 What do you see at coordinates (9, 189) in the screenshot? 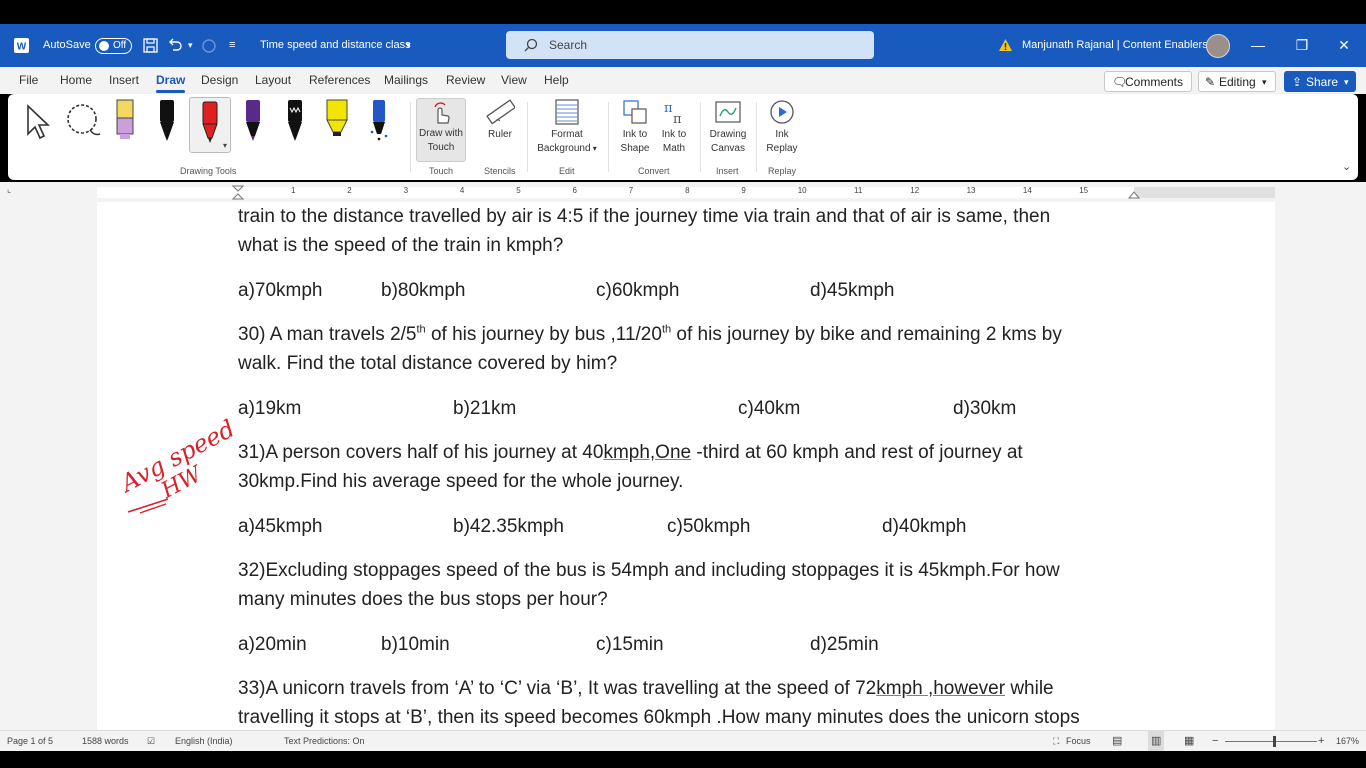
I see `tab-stop-selector-icon: ⌞` at bounding box center [9, 189].